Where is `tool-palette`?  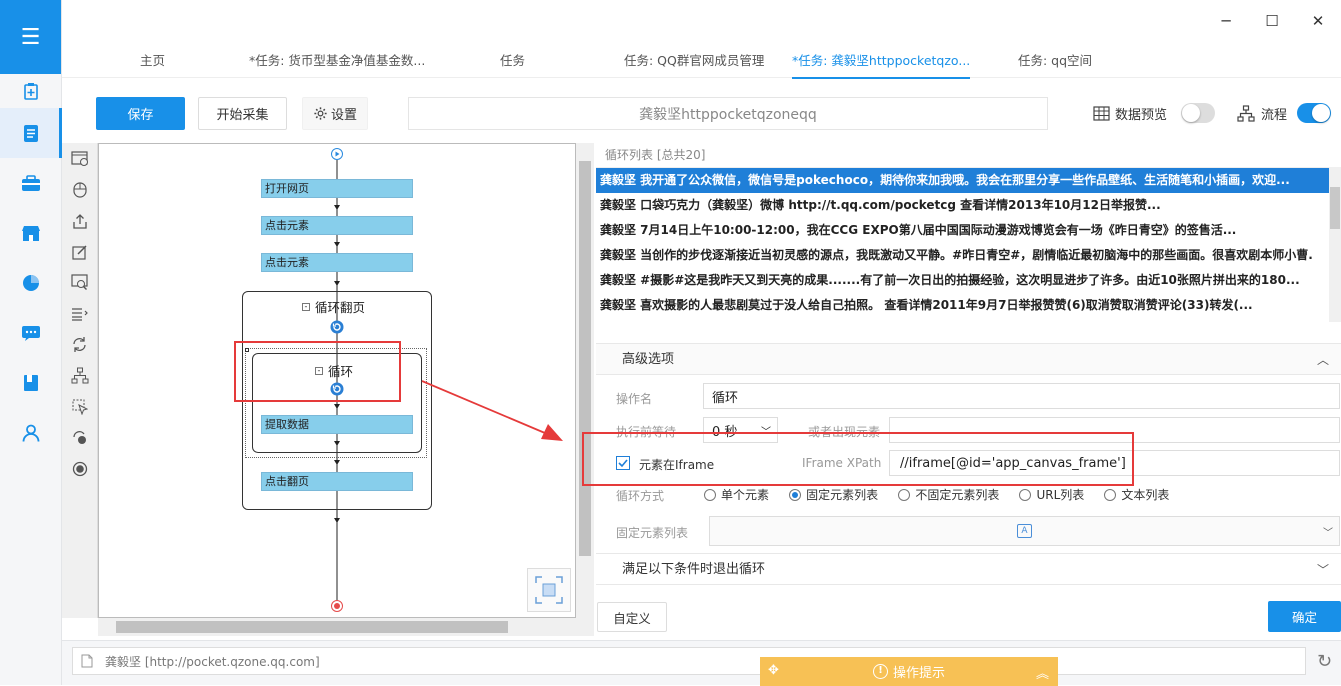
tool-palette is located at coordinates (80, 380).